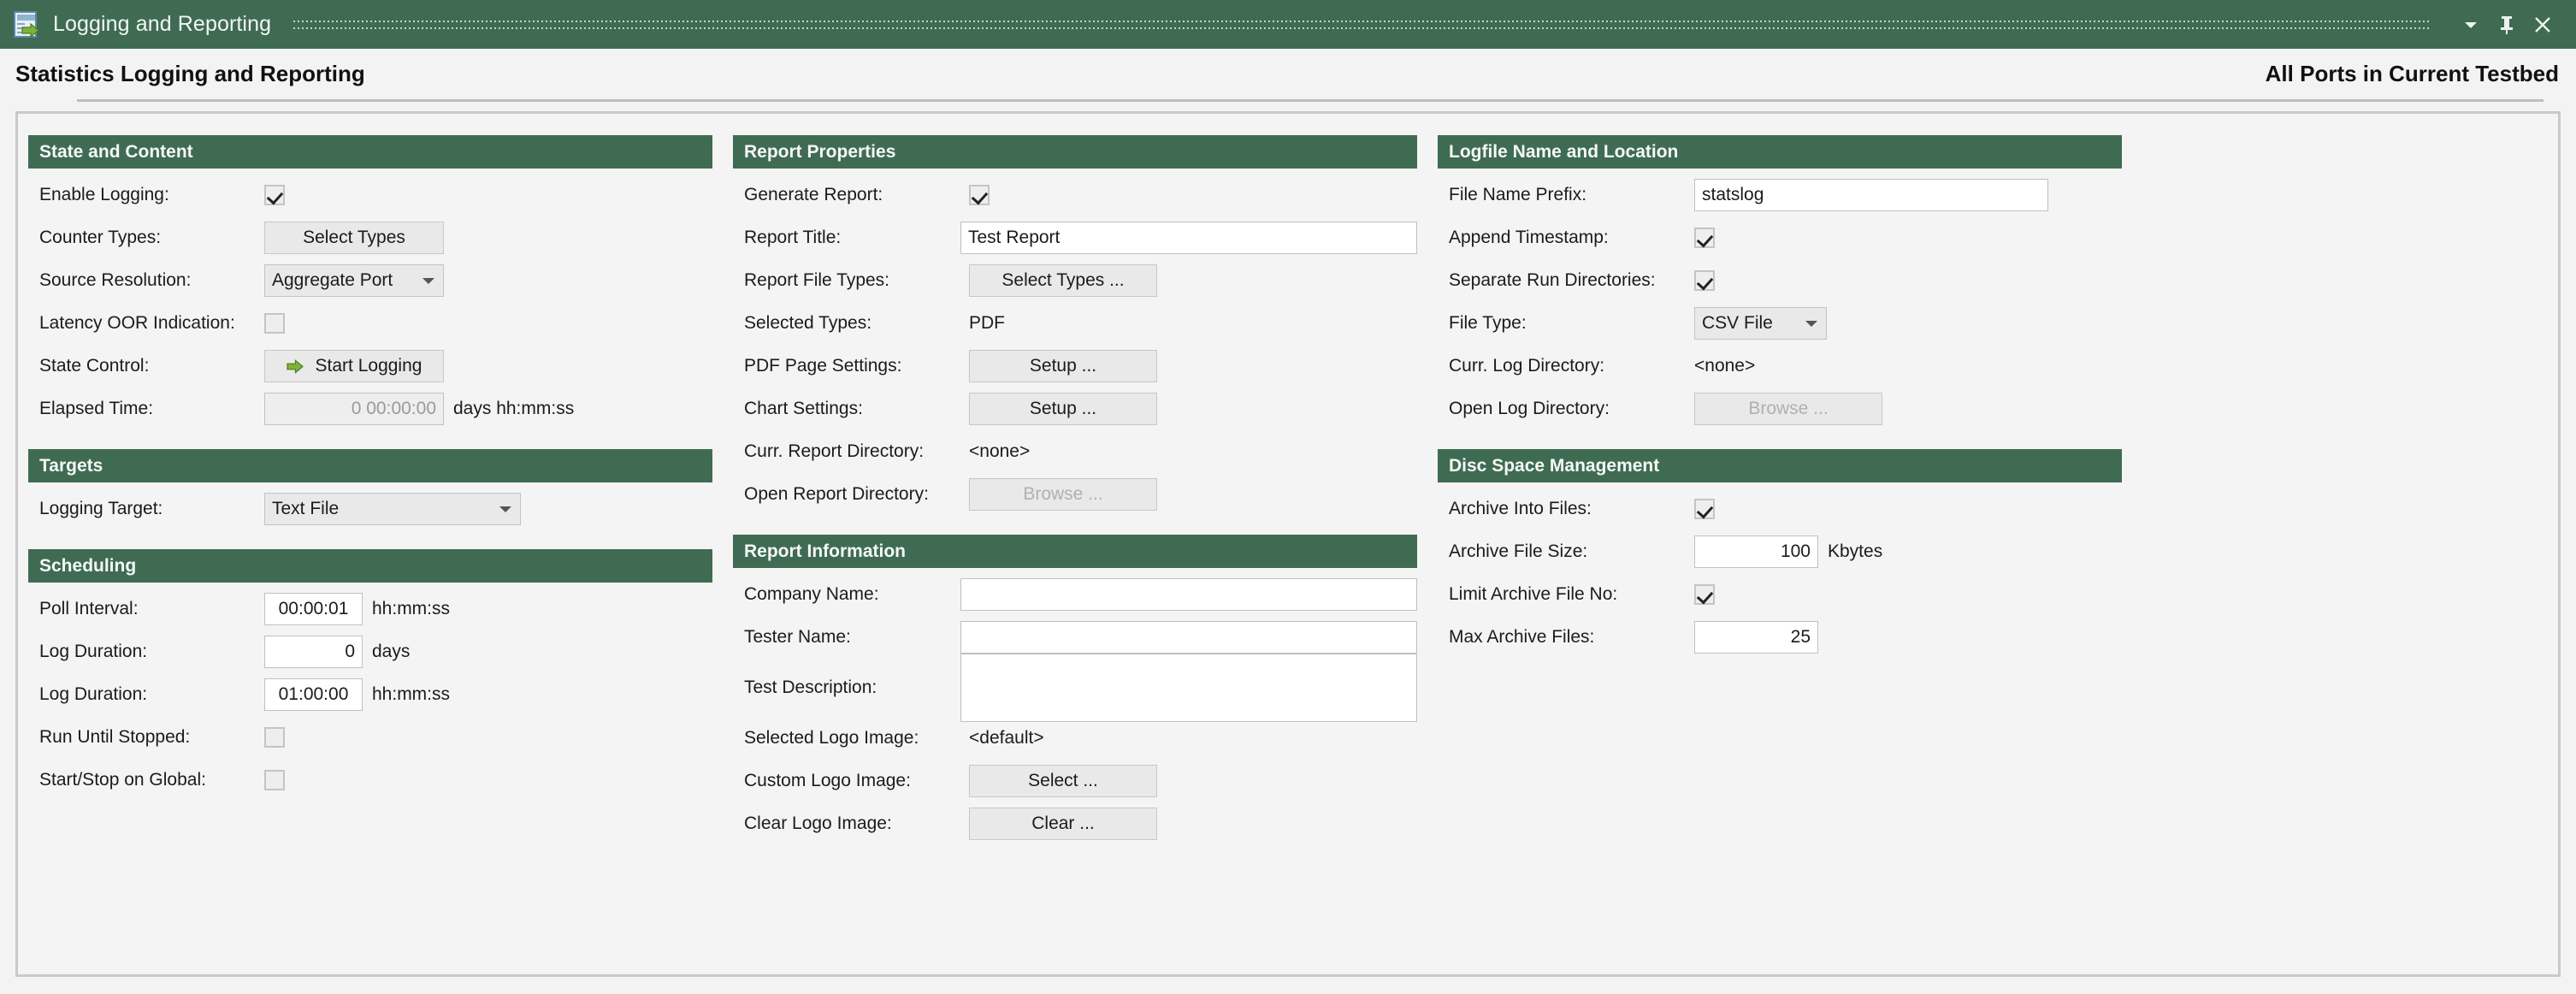 Image resolution: width=2576 pixels, height=994 pixels. I want to click on select-types-button: Select Types, so click(354, 238).